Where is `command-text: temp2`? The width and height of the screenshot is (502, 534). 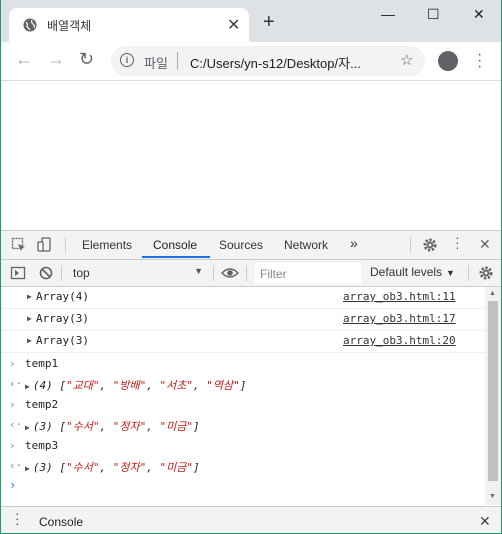
command-text: temp2 is located at coordinates (42, 404).